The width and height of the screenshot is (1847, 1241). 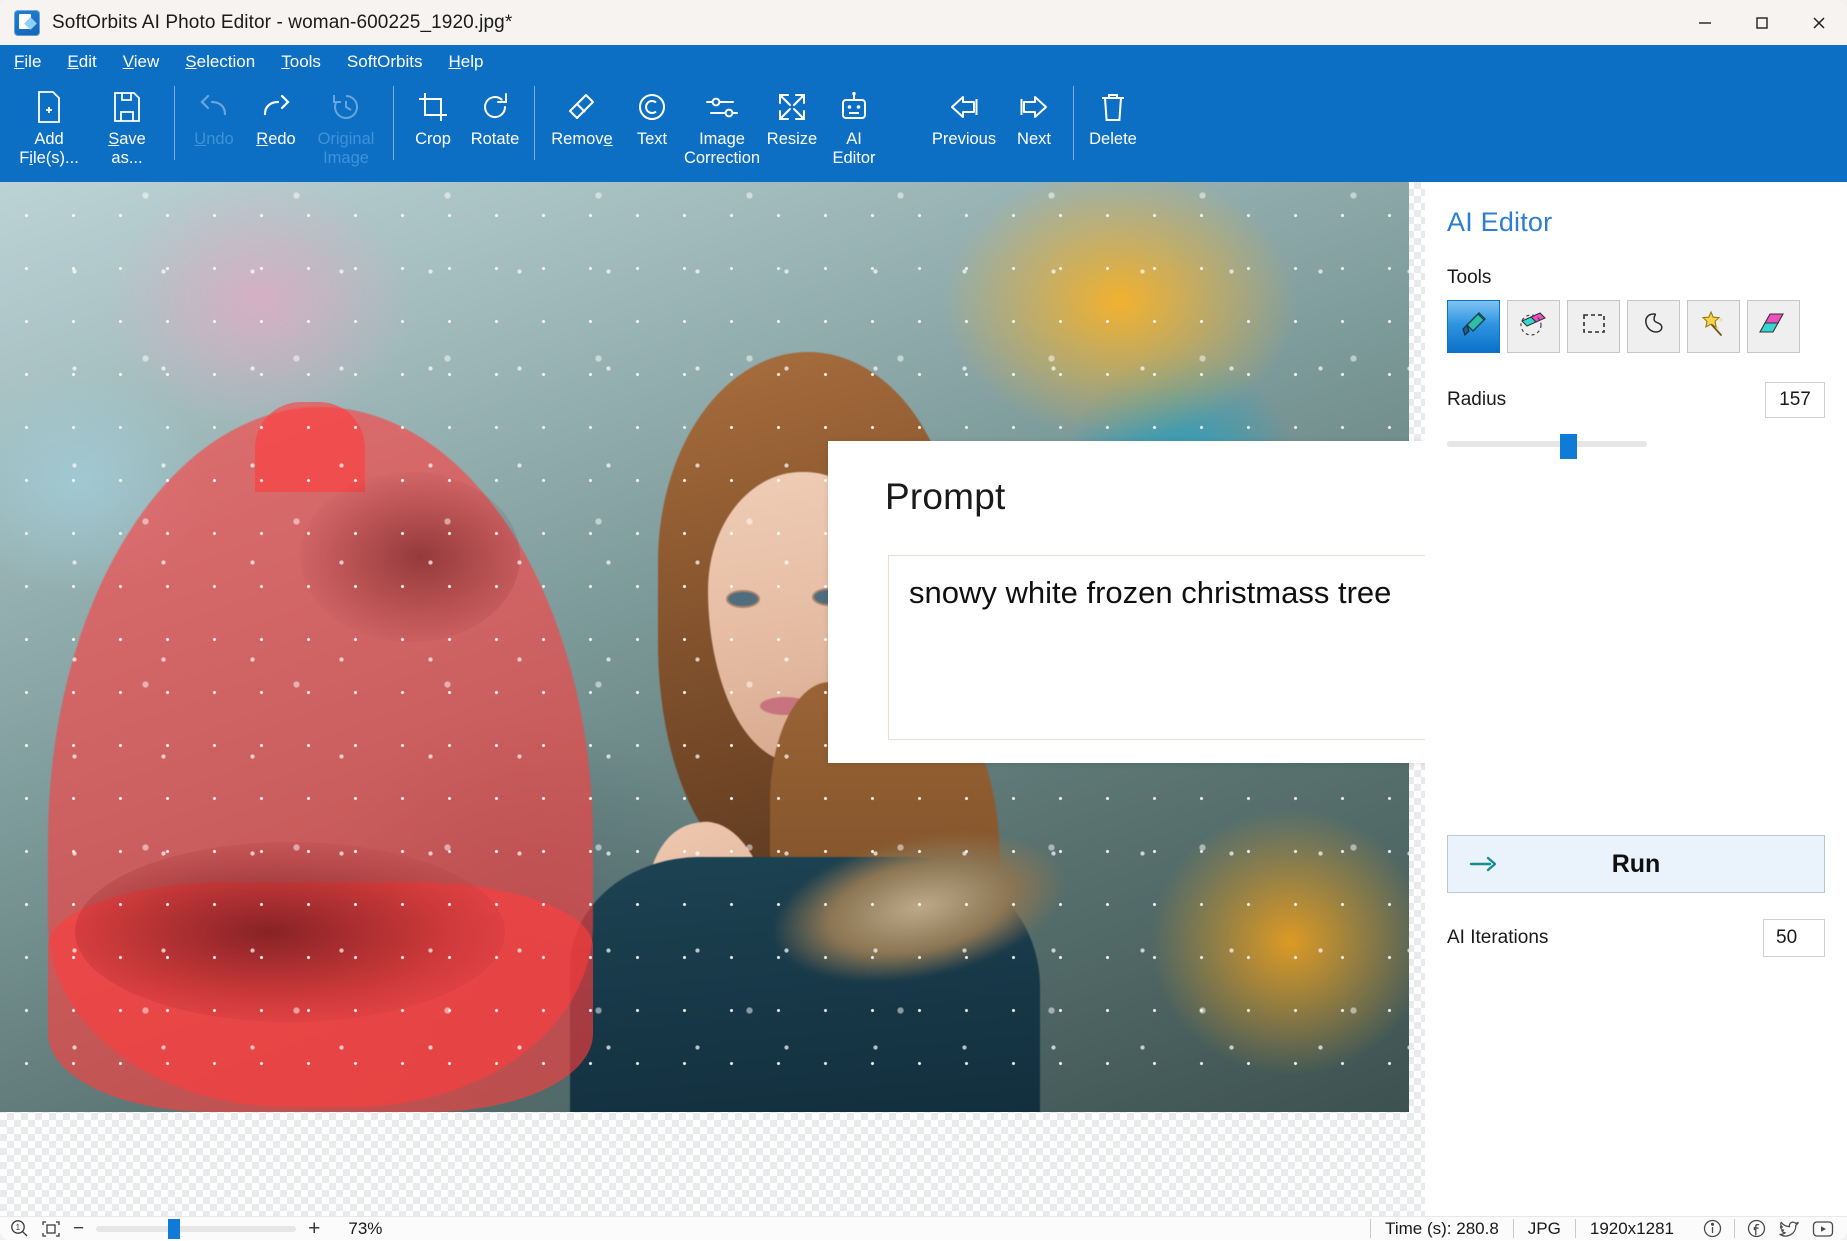 I want to click on history-clock-icon, so click(x=346, y=107).